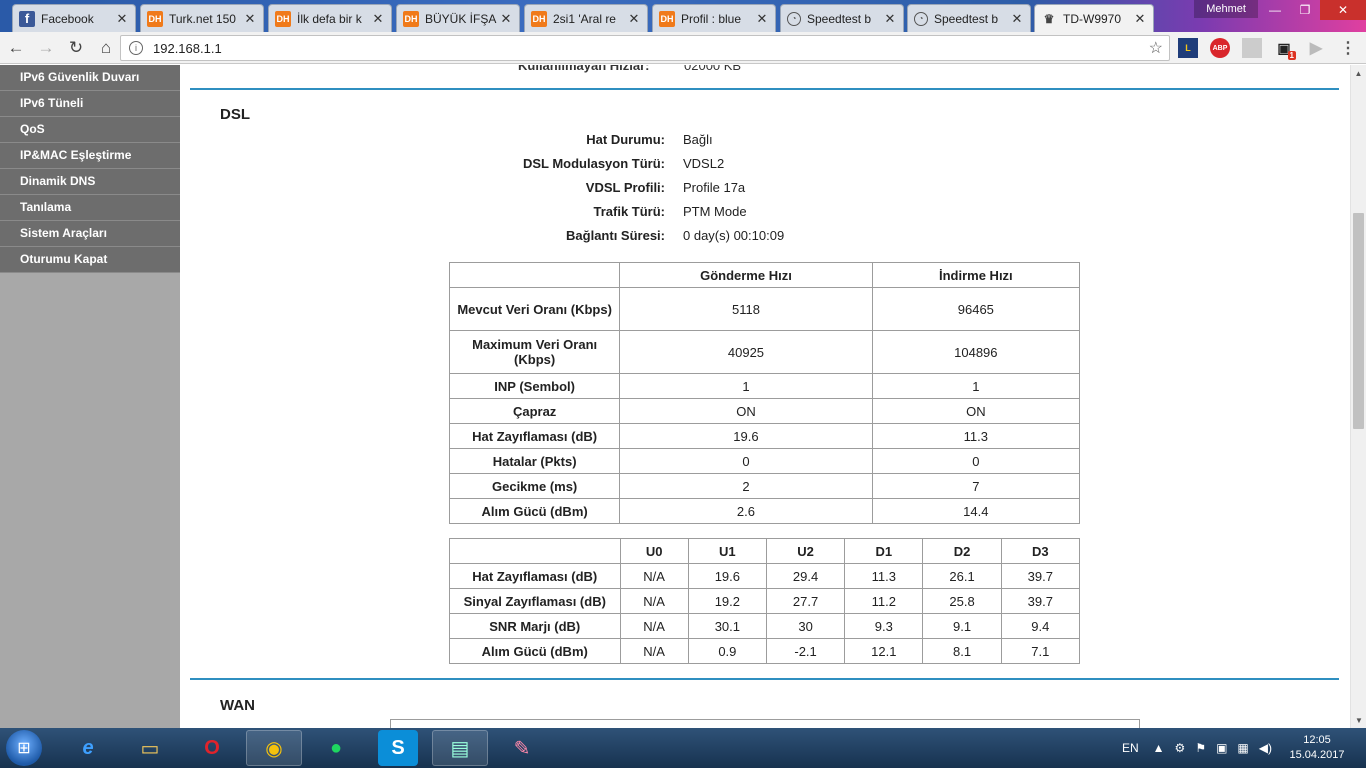 This screenshot has width=1366, height=768. I want to click on close-window-button: ✕, so click(1343, 10).